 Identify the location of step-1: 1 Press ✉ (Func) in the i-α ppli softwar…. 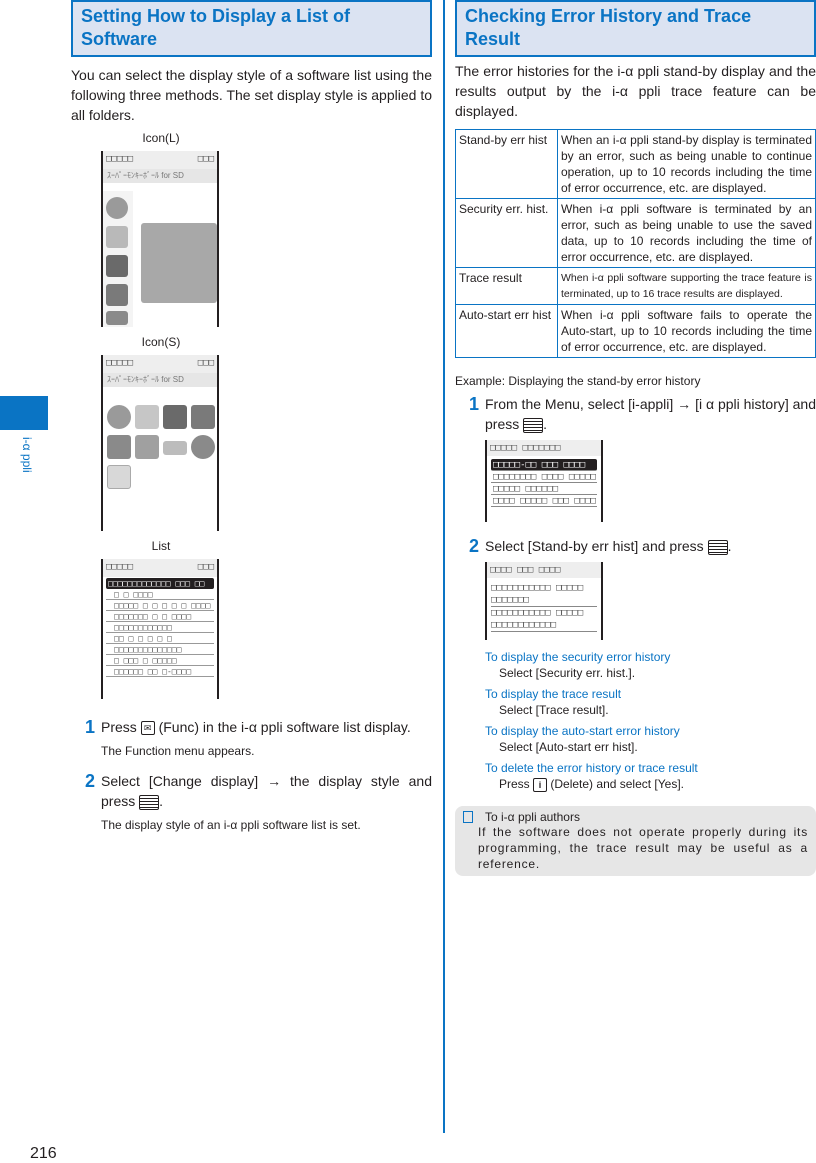
(251, 727).